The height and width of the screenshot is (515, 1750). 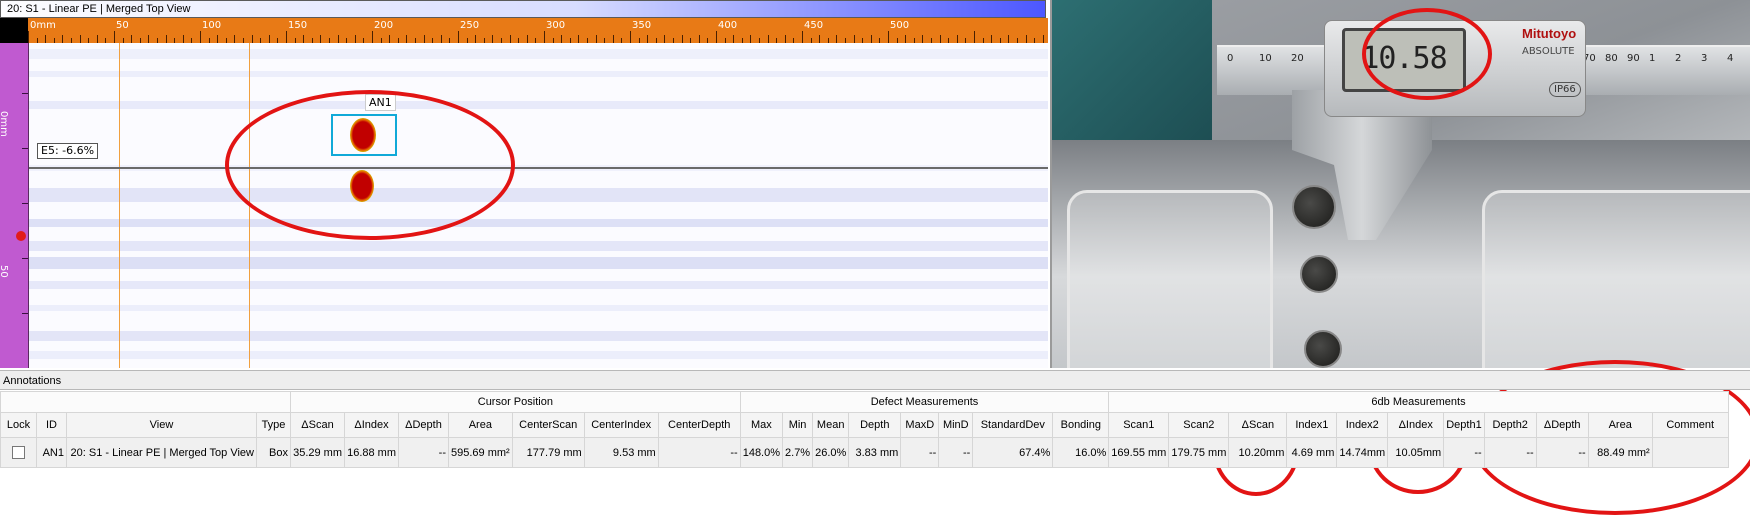 What do you see at coordinates (18, 425) in the screenshot?
I see `column-header: Lock` at bounding box center [18, 425].